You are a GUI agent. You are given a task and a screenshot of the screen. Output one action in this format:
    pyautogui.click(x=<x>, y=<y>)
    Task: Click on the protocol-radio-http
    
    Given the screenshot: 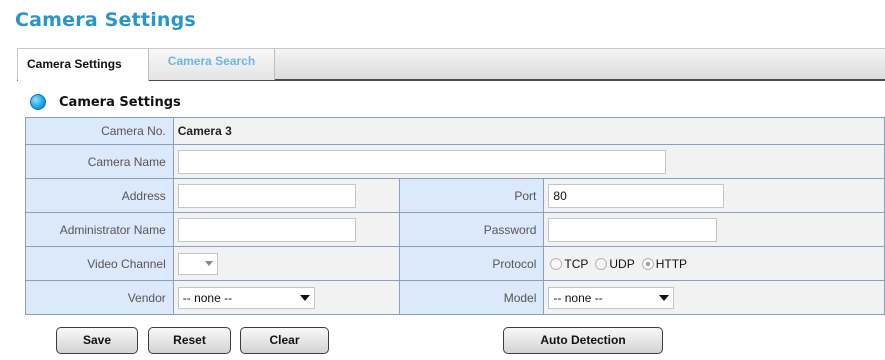 What is the action you would take?
    pyautogui.click(x=647, y=263)
    